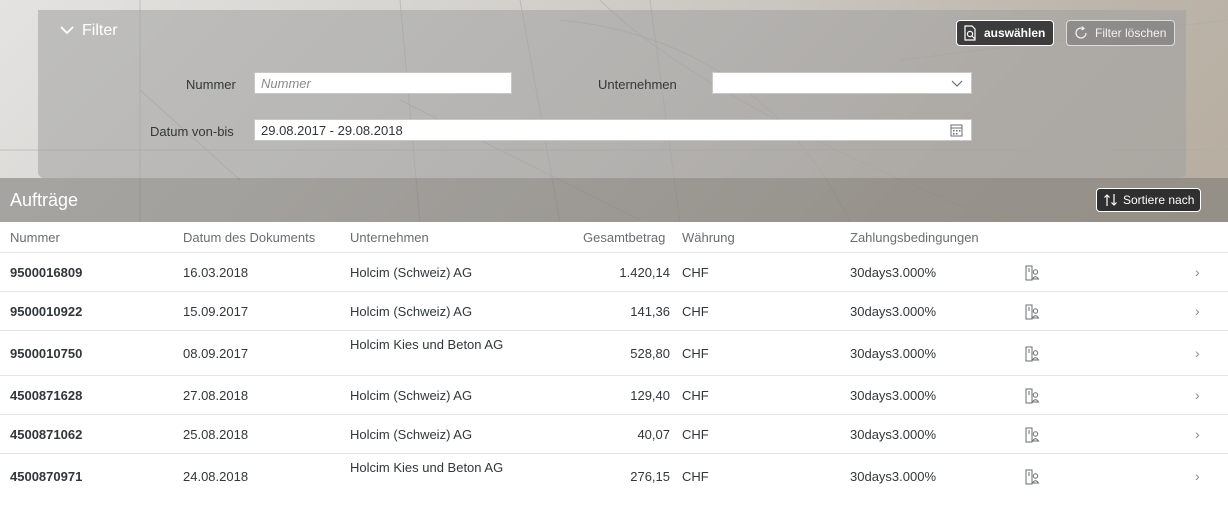 The image size is (1228, 526). Describe the element at coordinates (1081, 32) in the screenshot. I see `refresh-icon` at that location.